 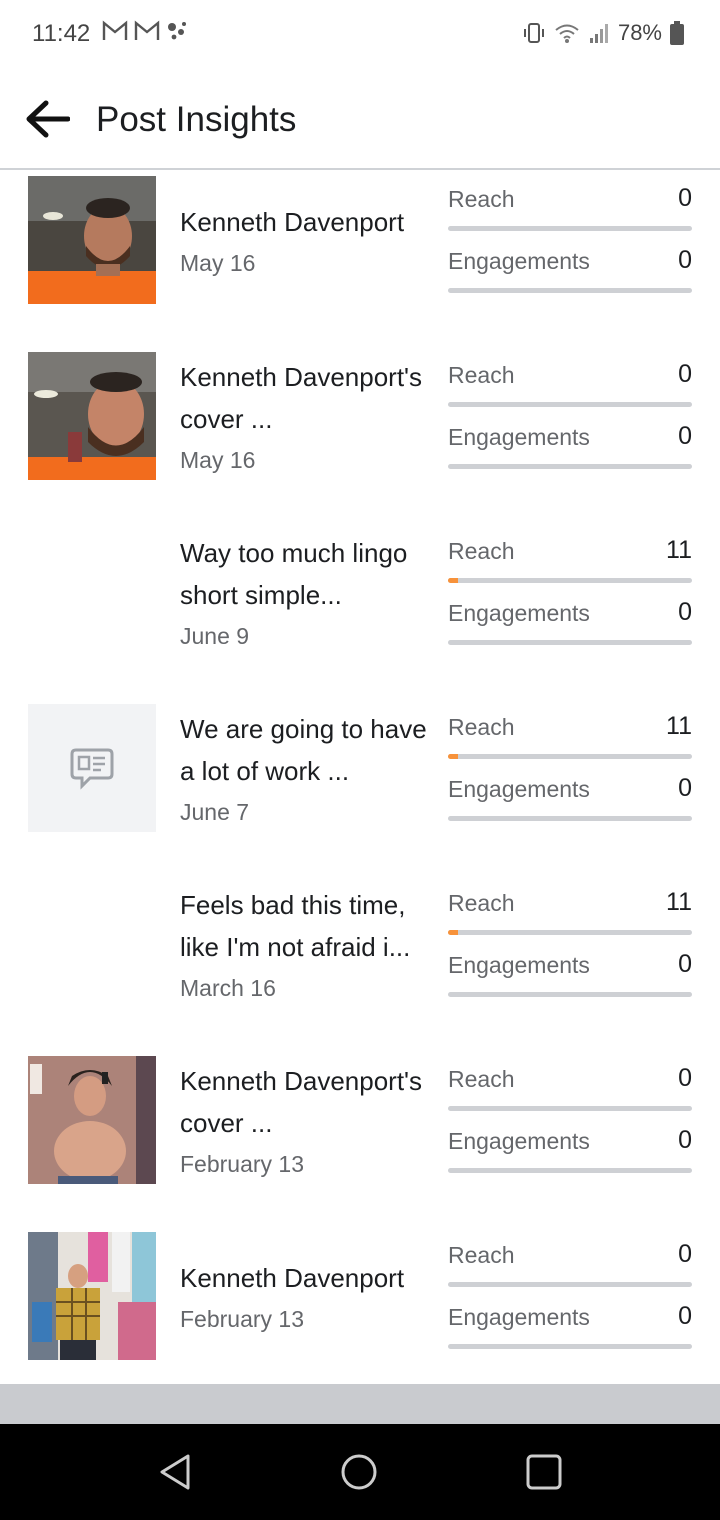 I want to click on nav-recents-button, so click(x=544, y=1472).